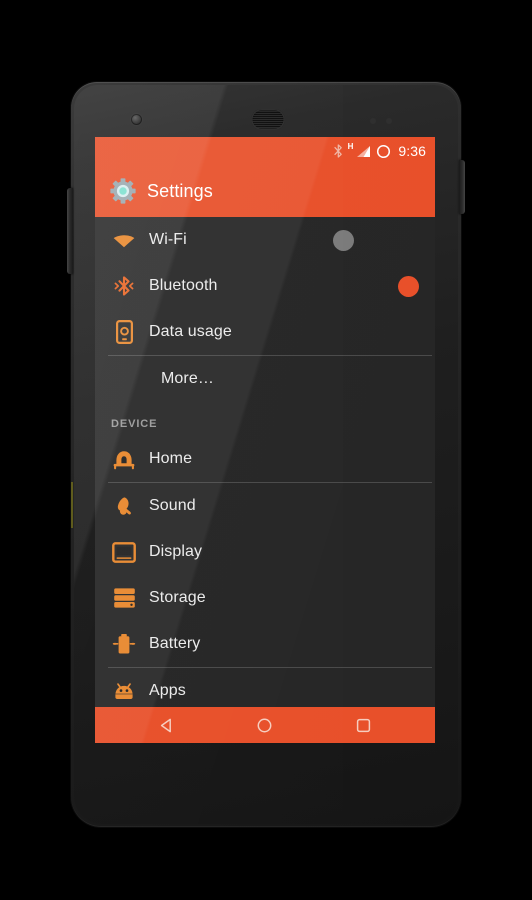 This screenshot has width=532, height=900. I want to click on list-item-storage: Storage, so click(265, 598).